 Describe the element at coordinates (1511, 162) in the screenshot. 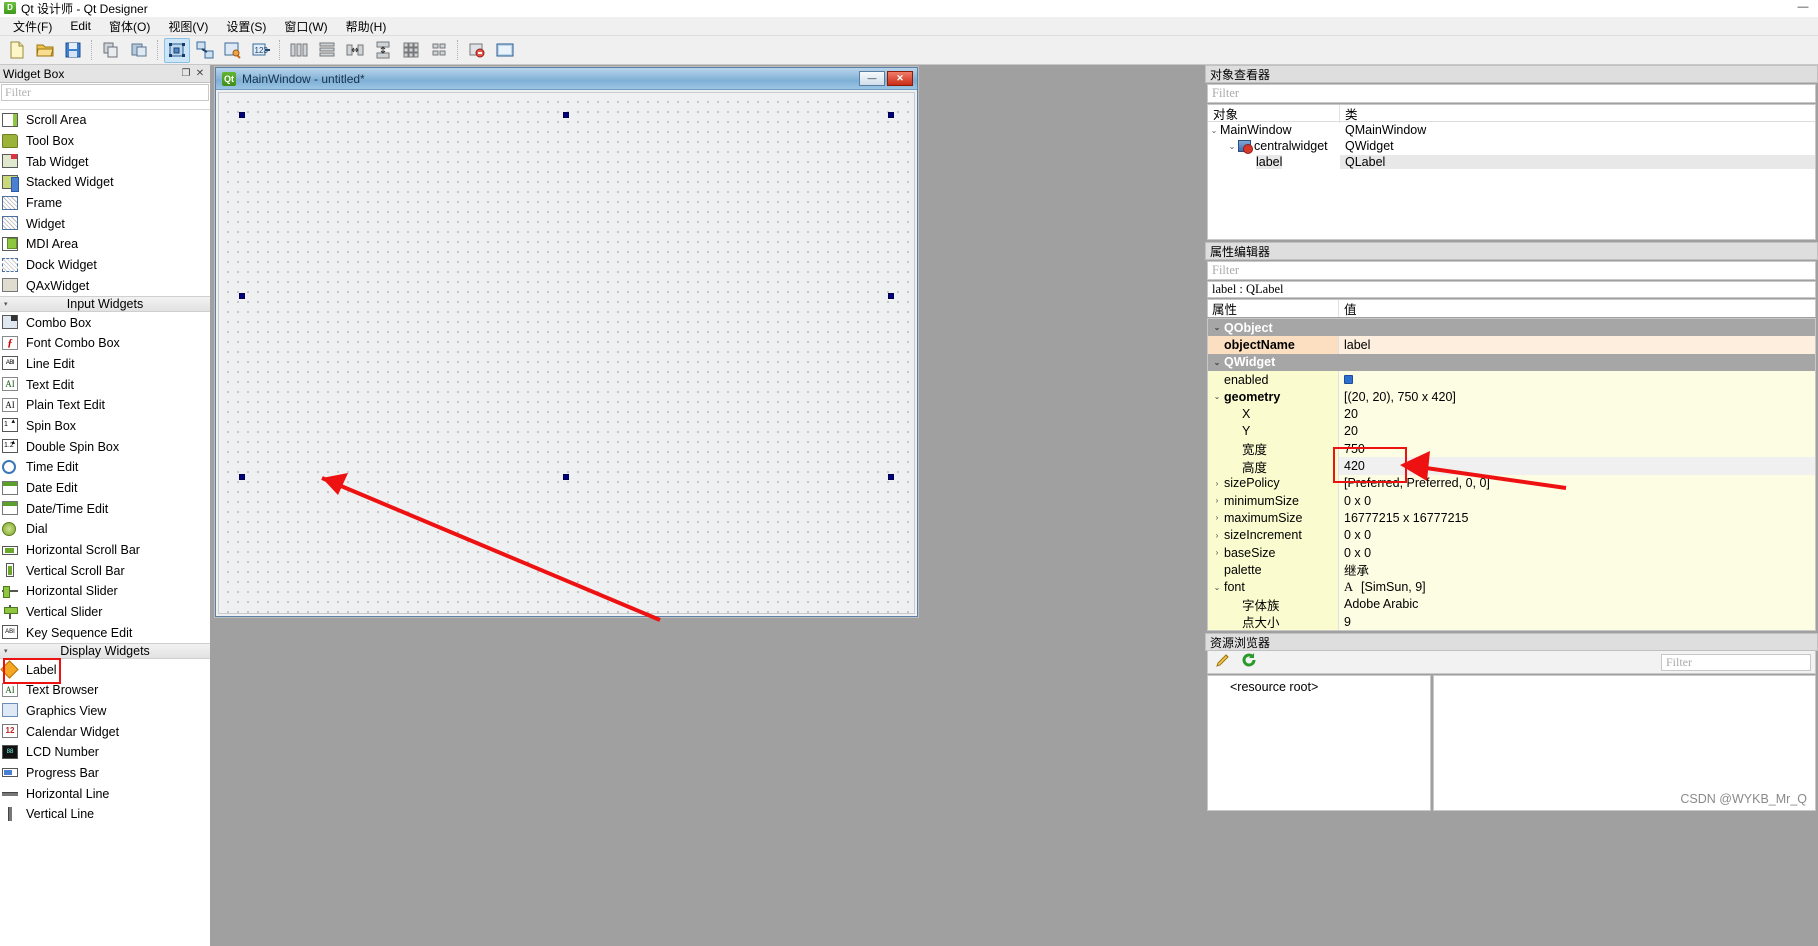

I see `object-tree-row: label QLabel` at that location.